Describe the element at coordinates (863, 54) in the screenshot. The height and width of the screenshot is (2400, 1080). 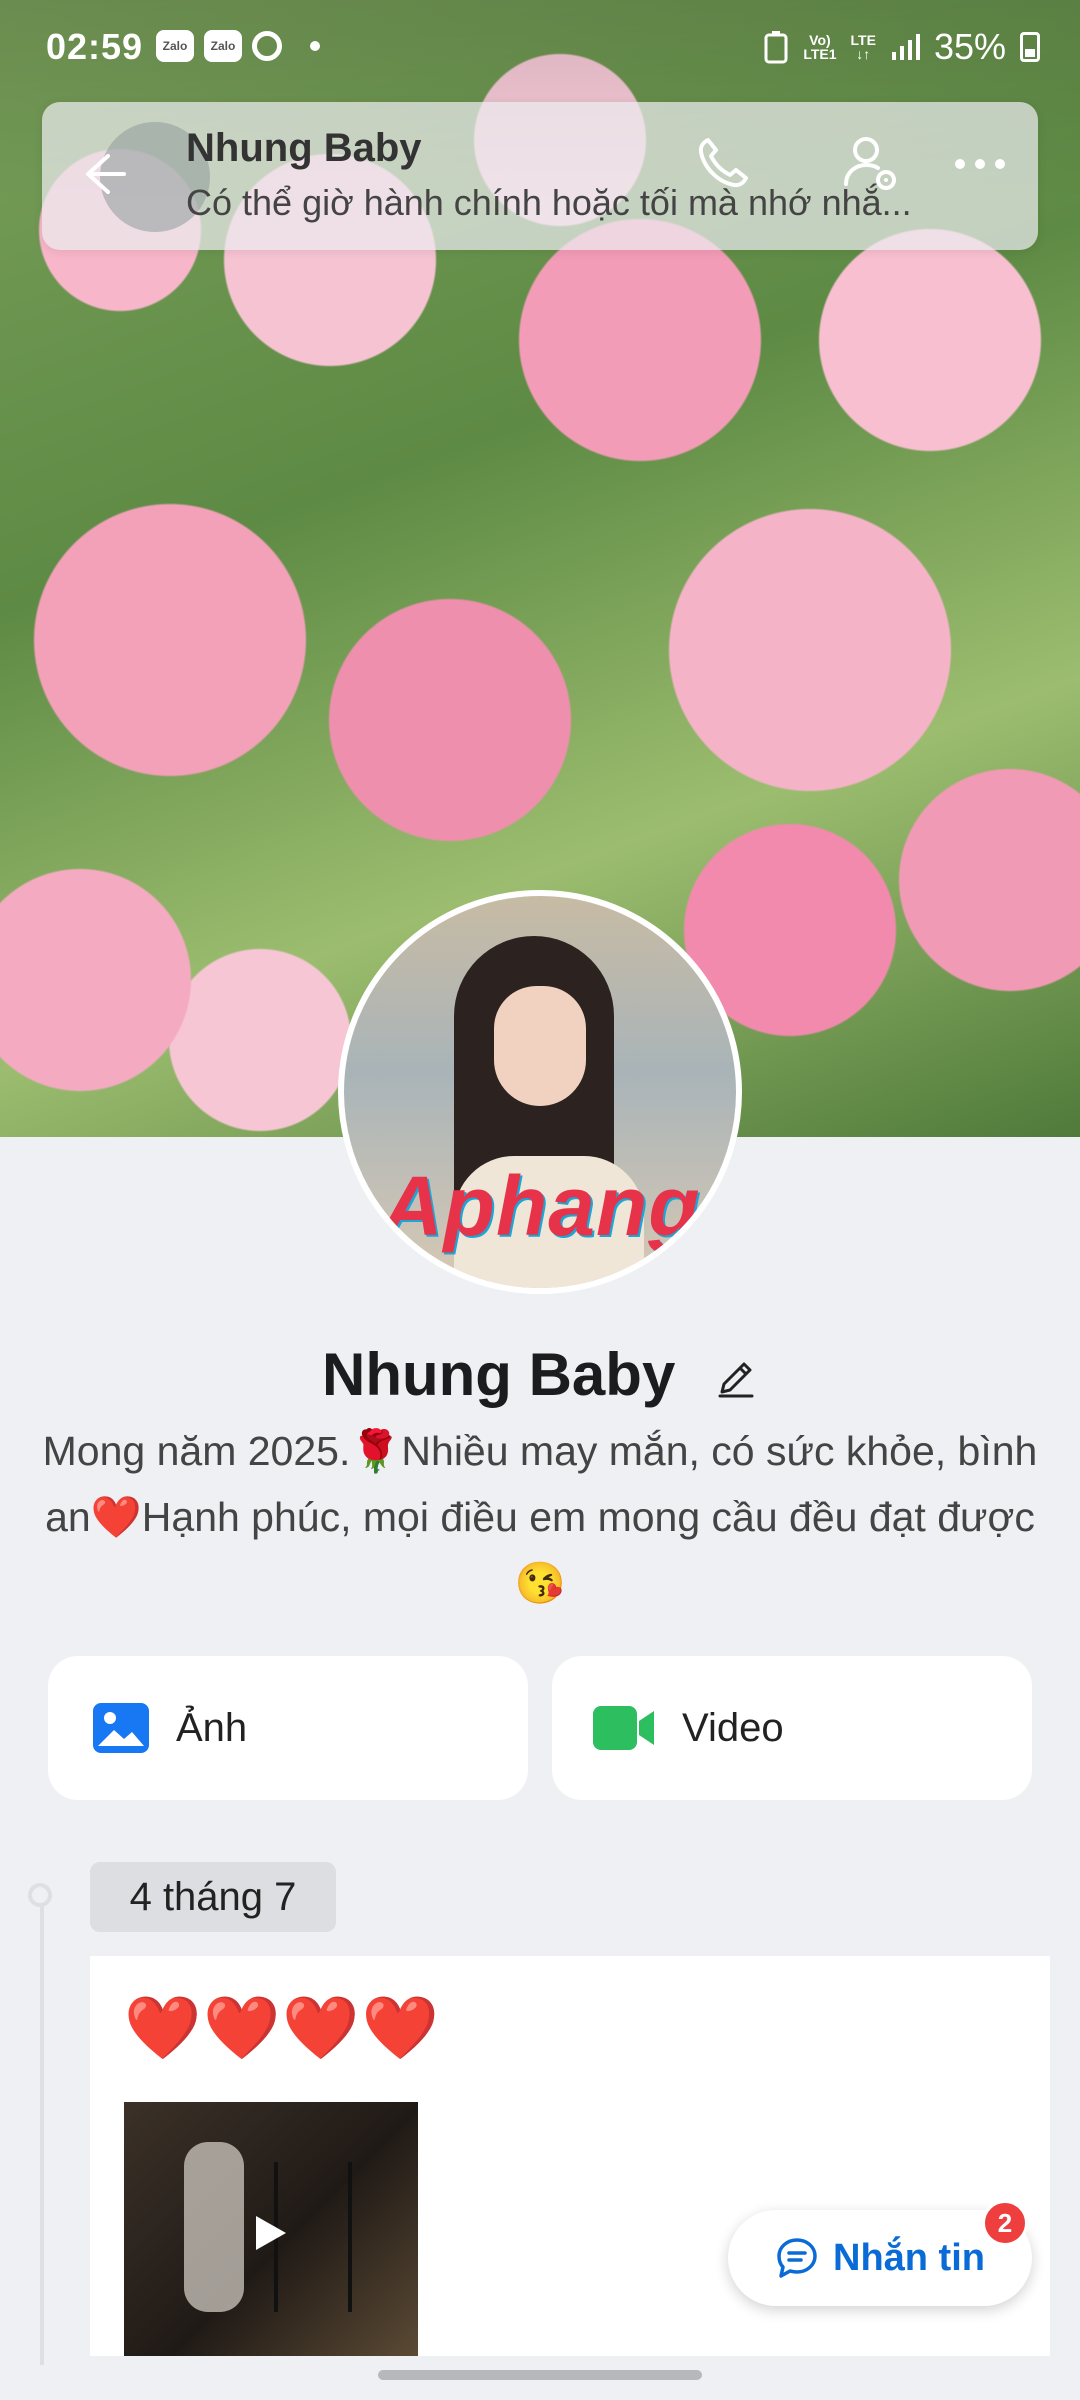
I see `lte-arrows: ↓↑` at that location.